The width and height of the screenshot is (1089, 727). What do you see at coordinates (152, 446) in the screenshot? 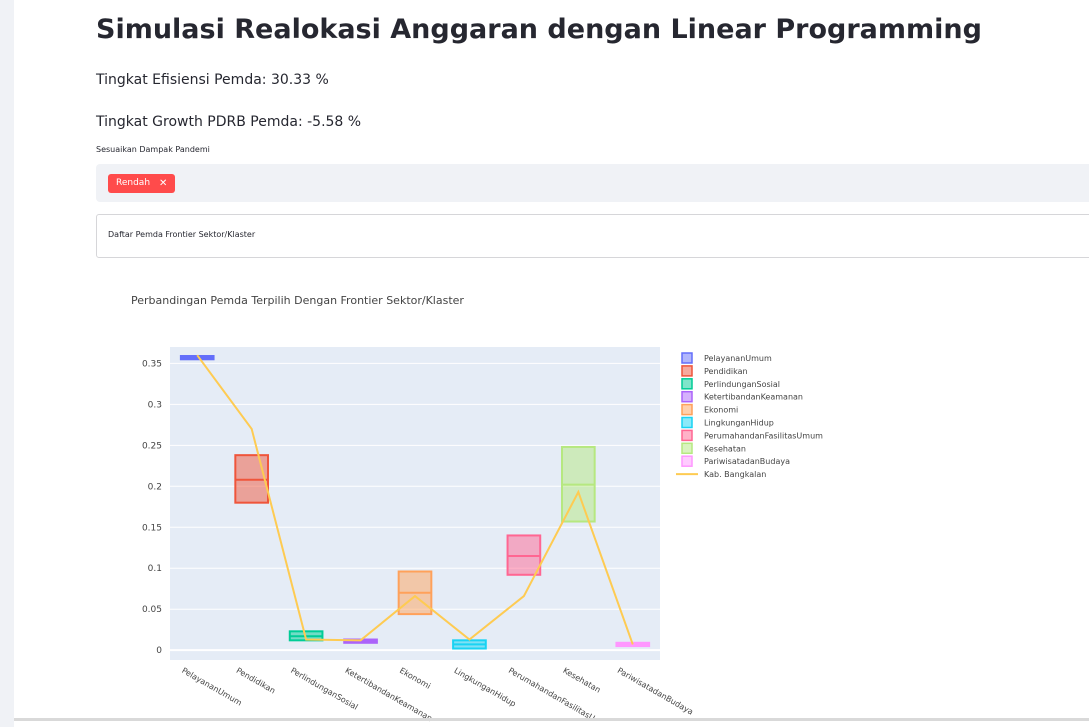
I see `y-tick-label: 0.25` at bounding box center [152, 446].